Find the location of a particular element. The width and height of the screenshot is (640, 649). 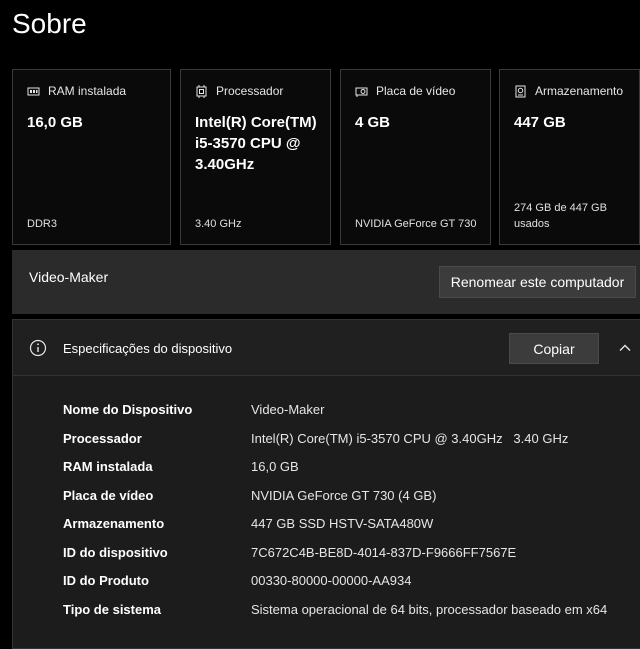

card-storage-label: Armazenamento is located at coordinates (579, 91).